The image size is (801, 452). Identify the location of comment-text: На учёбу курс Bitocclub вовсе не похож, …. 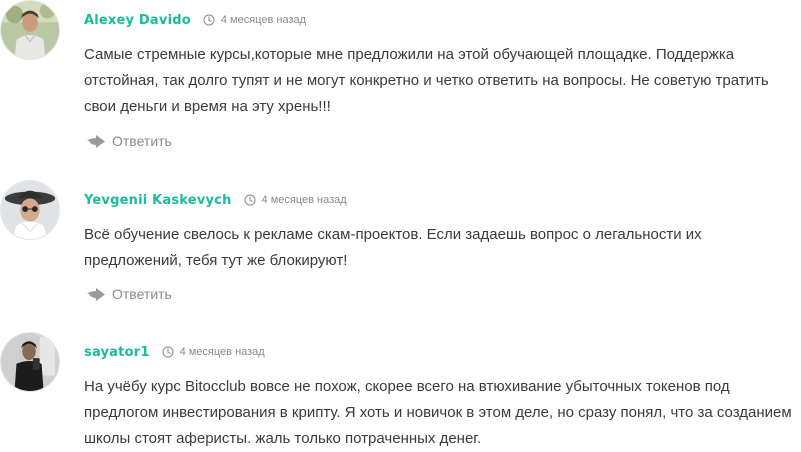
(438, 412).